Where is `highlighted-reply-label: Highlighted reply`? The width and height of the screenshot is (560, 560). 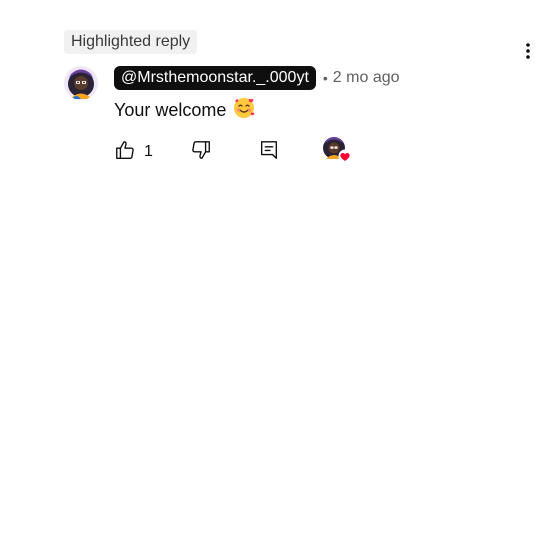 highlighted-reply-label: Highlighted reply is located at coordinates (131, 41).